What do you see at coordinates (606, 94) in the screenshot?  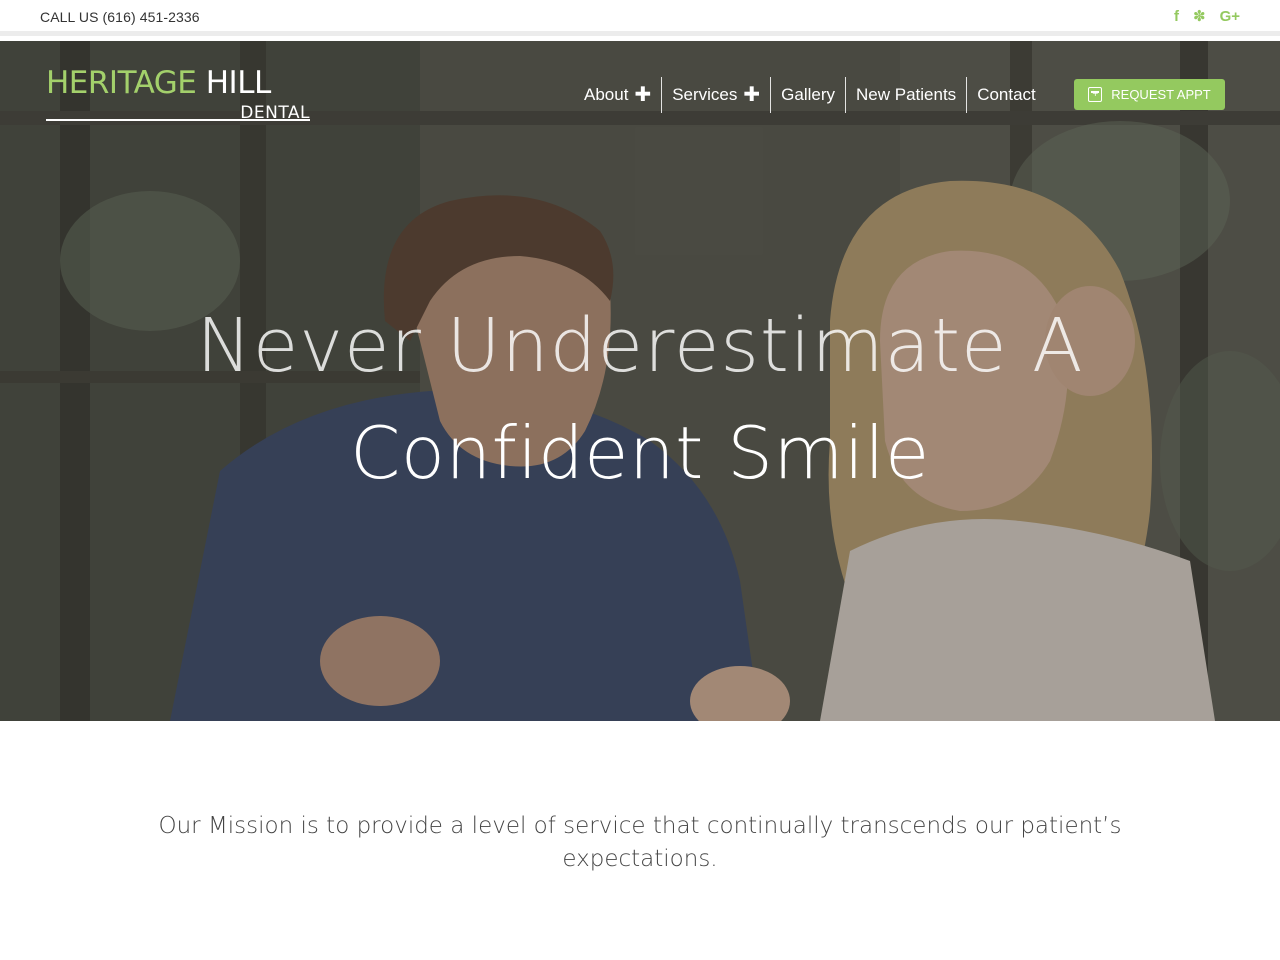 I see `nav-item-label: About` at bounding box center [606, 94].